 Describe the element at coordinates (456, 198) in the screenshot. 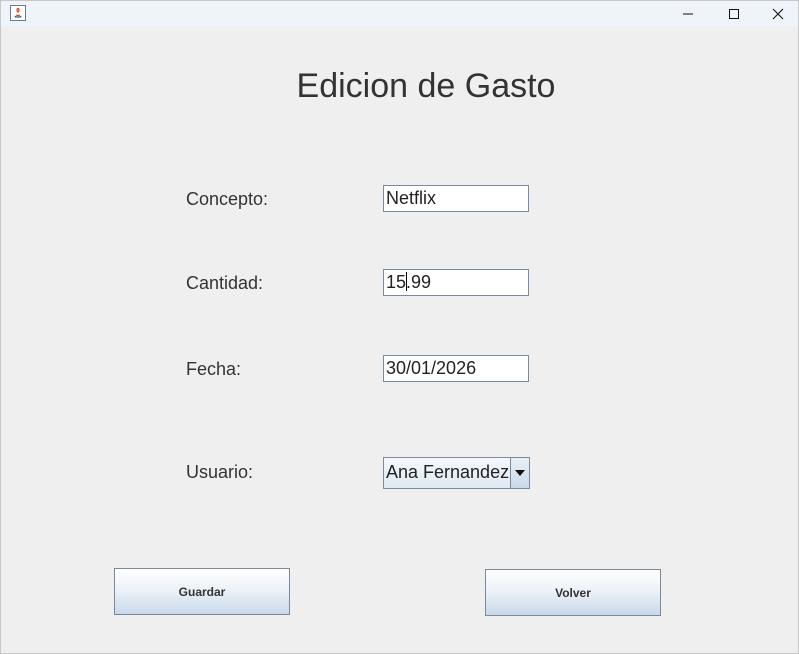

I see `concepto-input: Netflix` at that location.